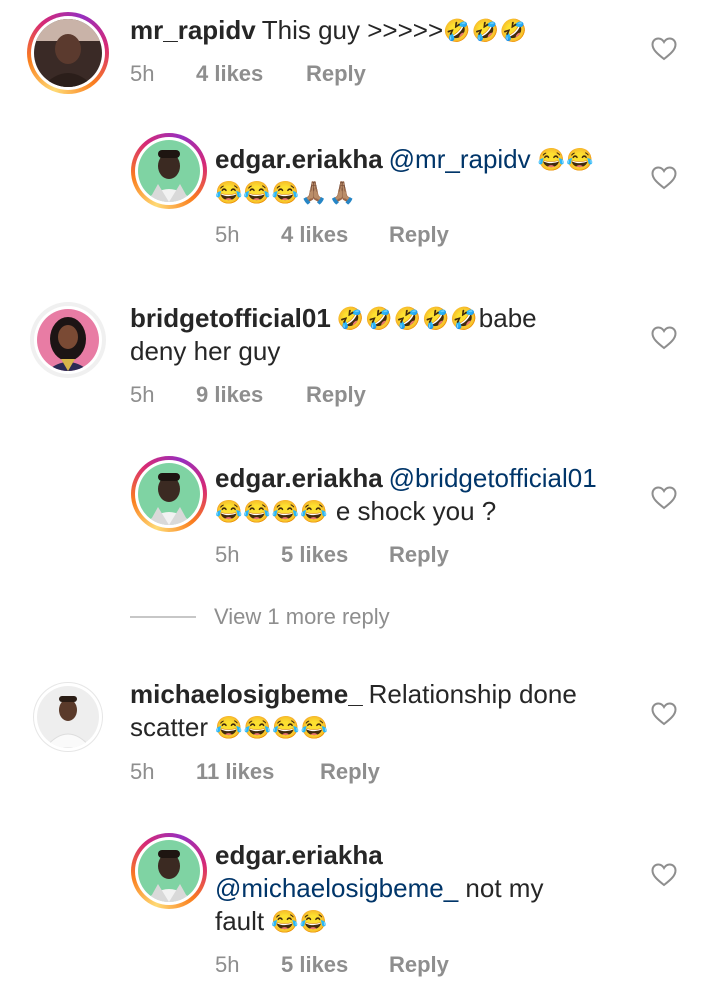  Describe the element at coordinates (460, 159) in the screenshot. I see `mention-link: @mr_rapidv` at that location.